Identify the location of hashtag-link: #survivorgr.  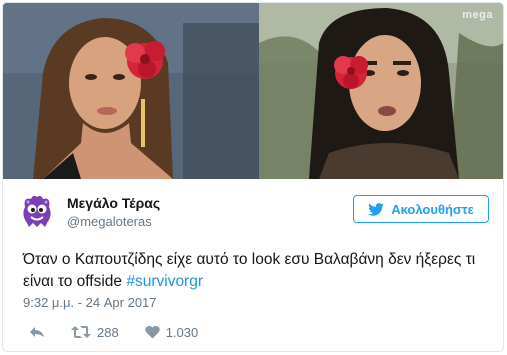
(164, 281).